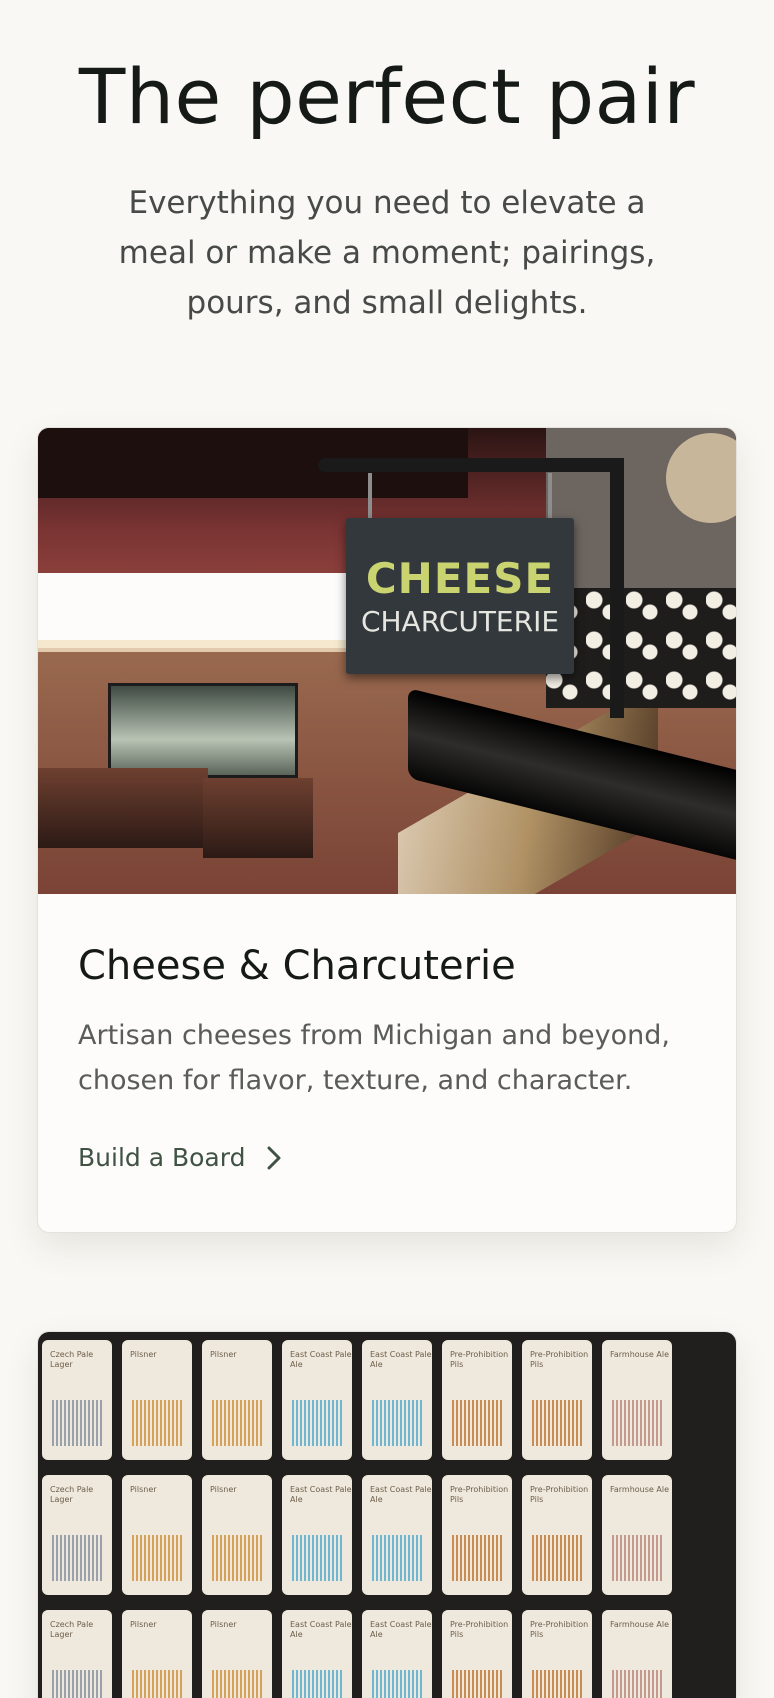 The height and width of the screenshot is (1698, 774). I want to click on build-a-board-link: Build a Board, so click(179, 1157).